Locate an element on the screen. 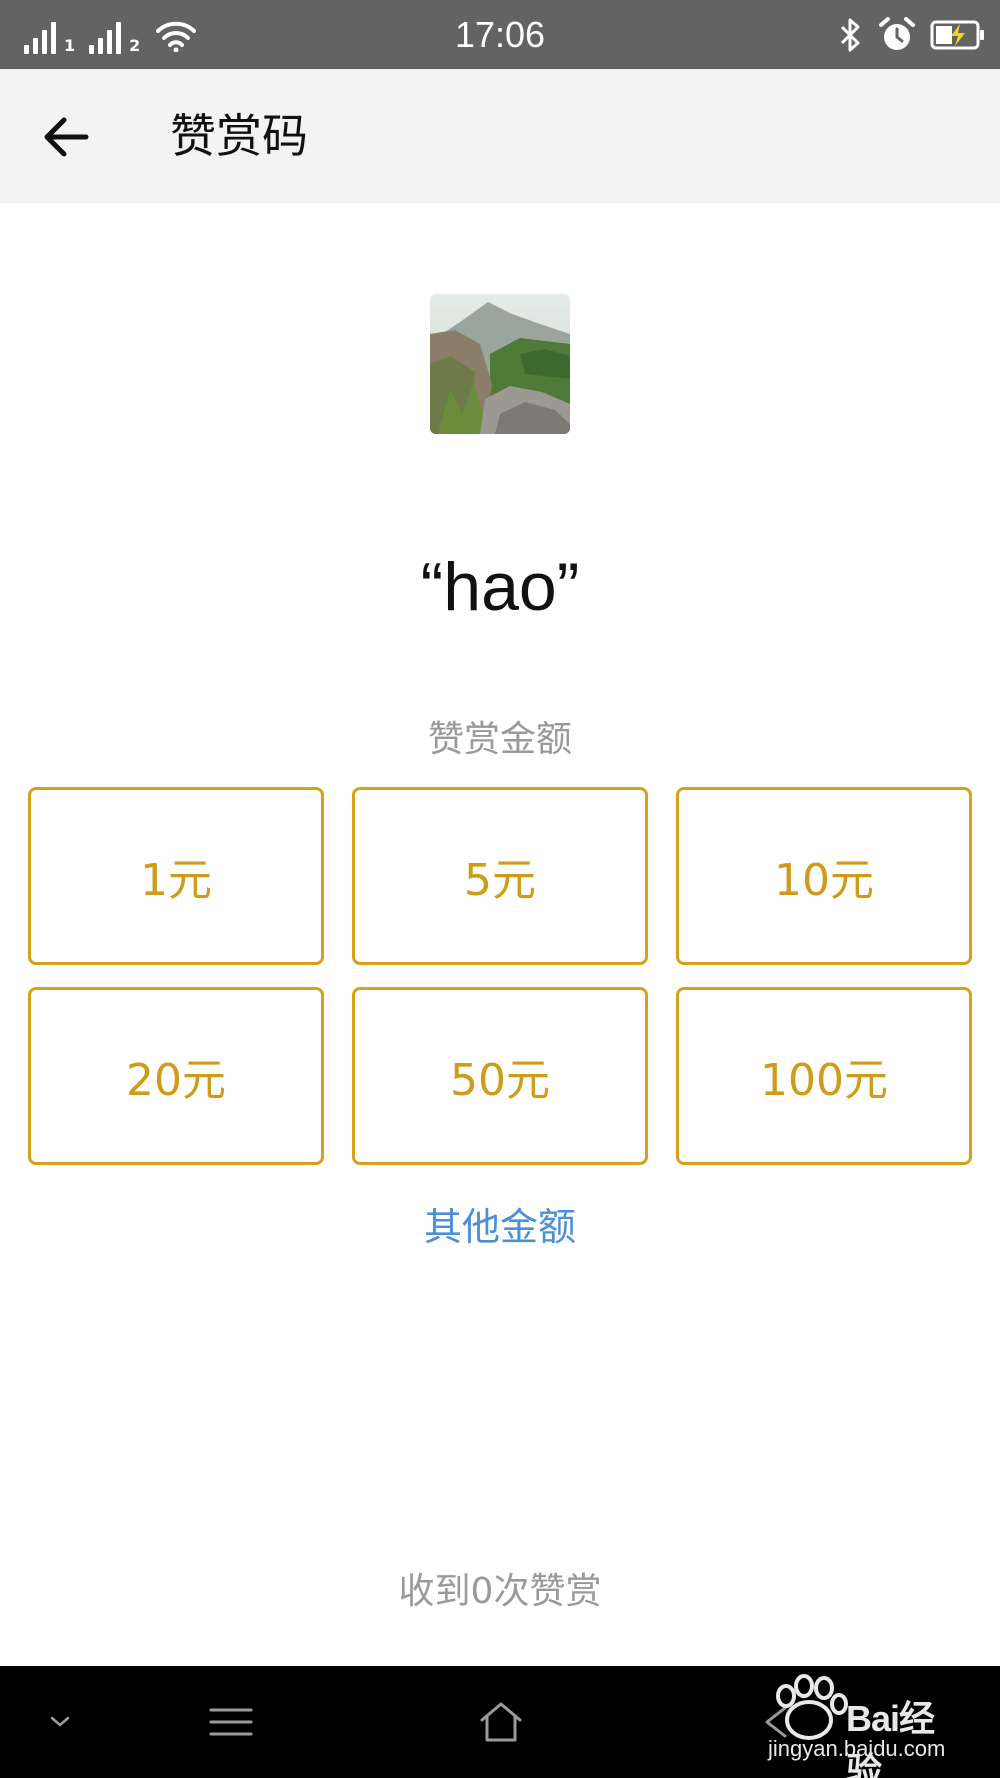 The height and width of the screenshot is (1778, 1000). status-bar: 1 2 17:06 is located at coordinates (500, 34).